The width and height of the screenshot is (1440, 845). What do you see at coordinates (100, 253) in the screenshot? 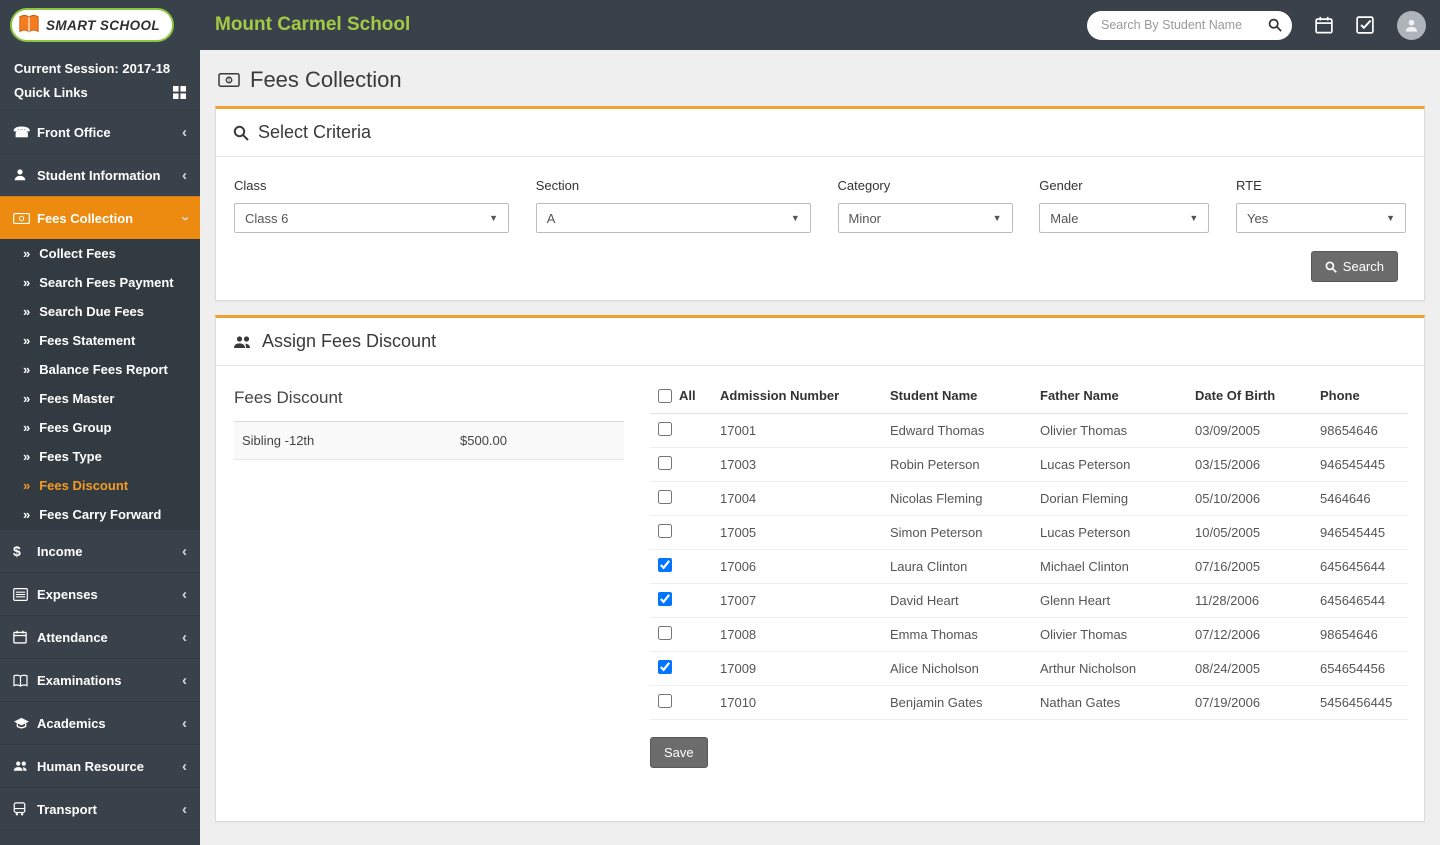
I see `submenu-item-collect-fees: » Collect Fees` at bounding box center [100, 253].